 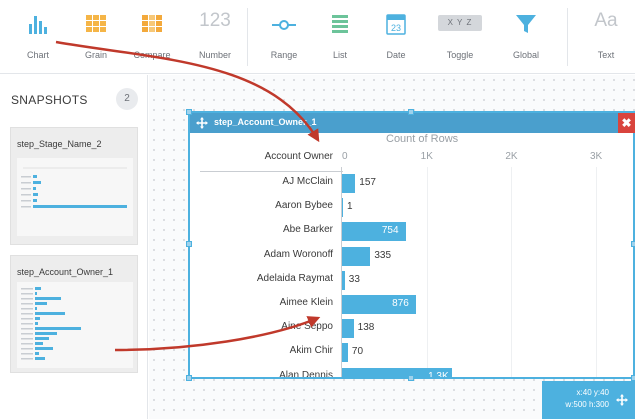 I want to click on compare-grid-icon, so click(x=152, y=23).